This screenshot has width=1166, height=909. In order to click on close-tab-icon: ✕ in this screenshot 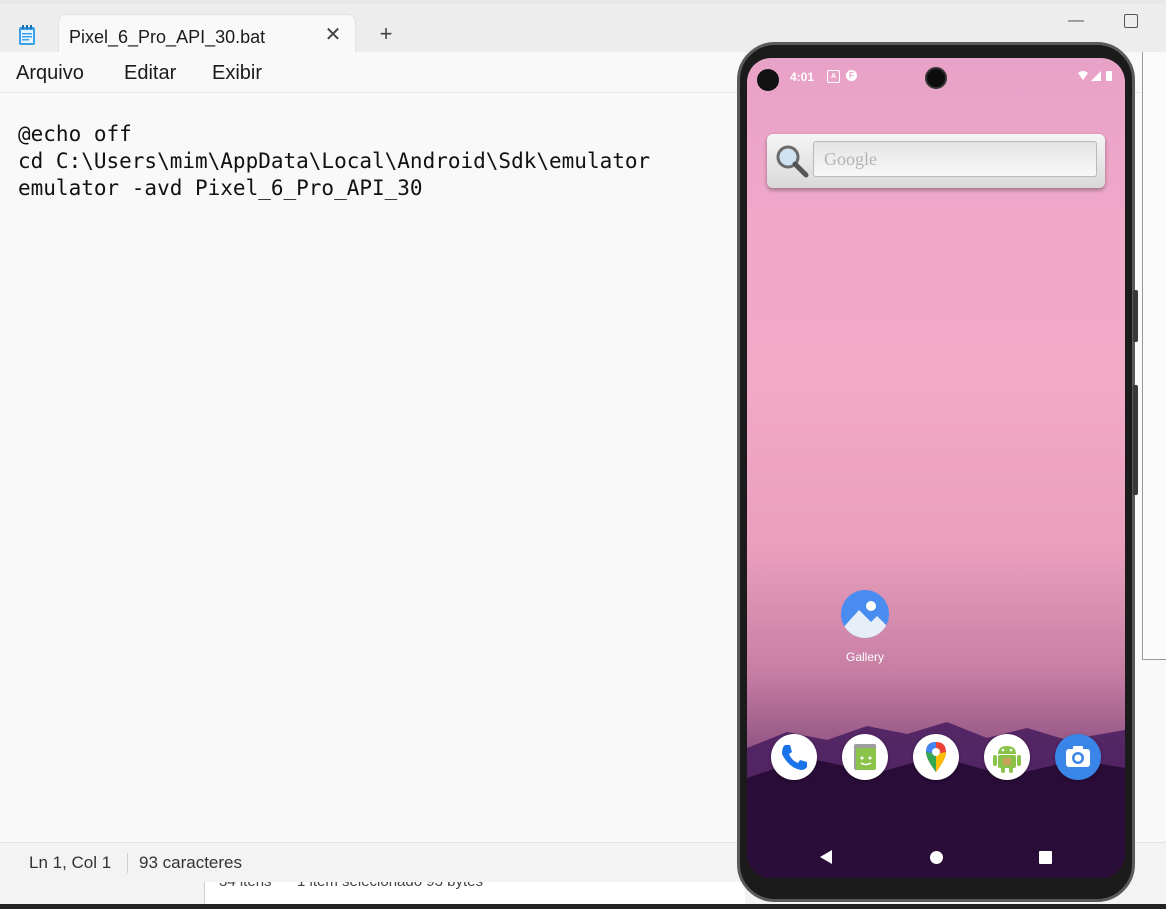, I will do `click(333, 35)`.